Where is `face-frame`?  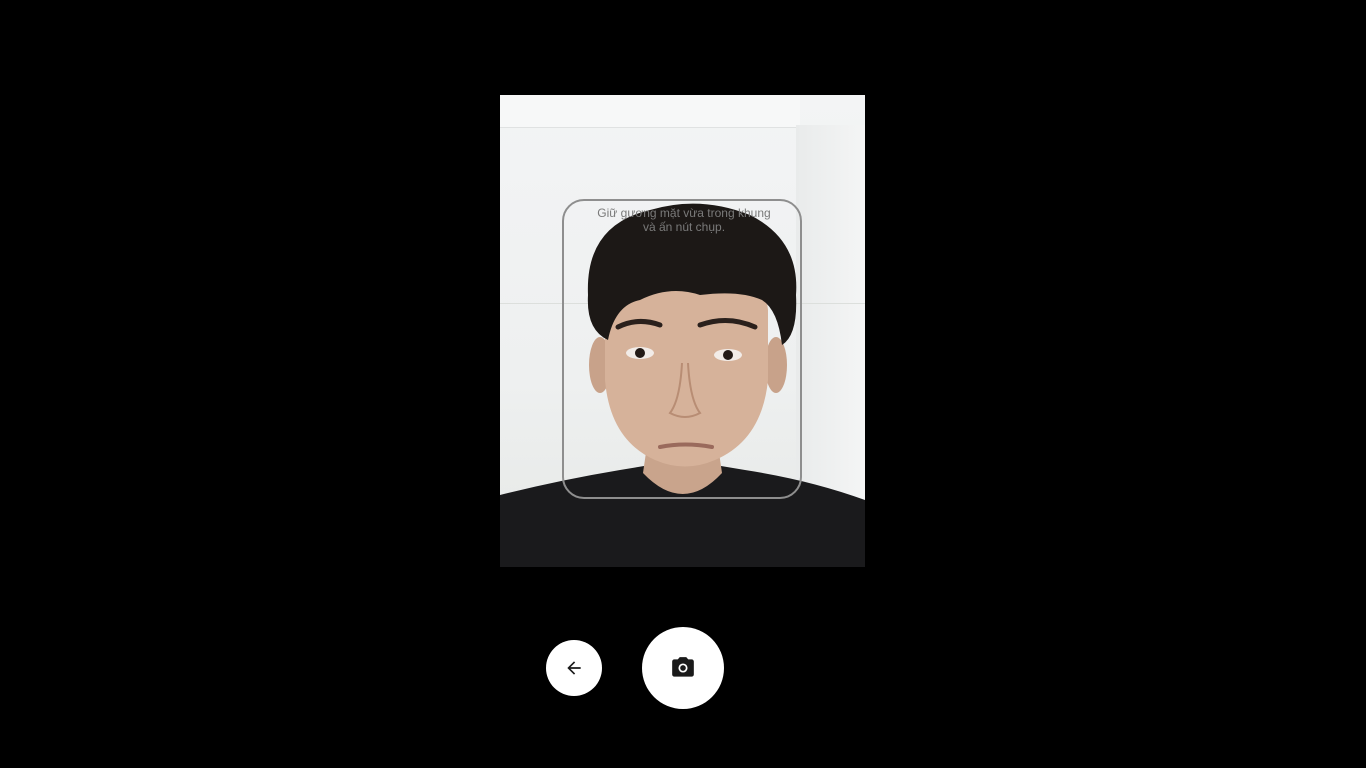
face-frame is located at coordinates (682, 349).